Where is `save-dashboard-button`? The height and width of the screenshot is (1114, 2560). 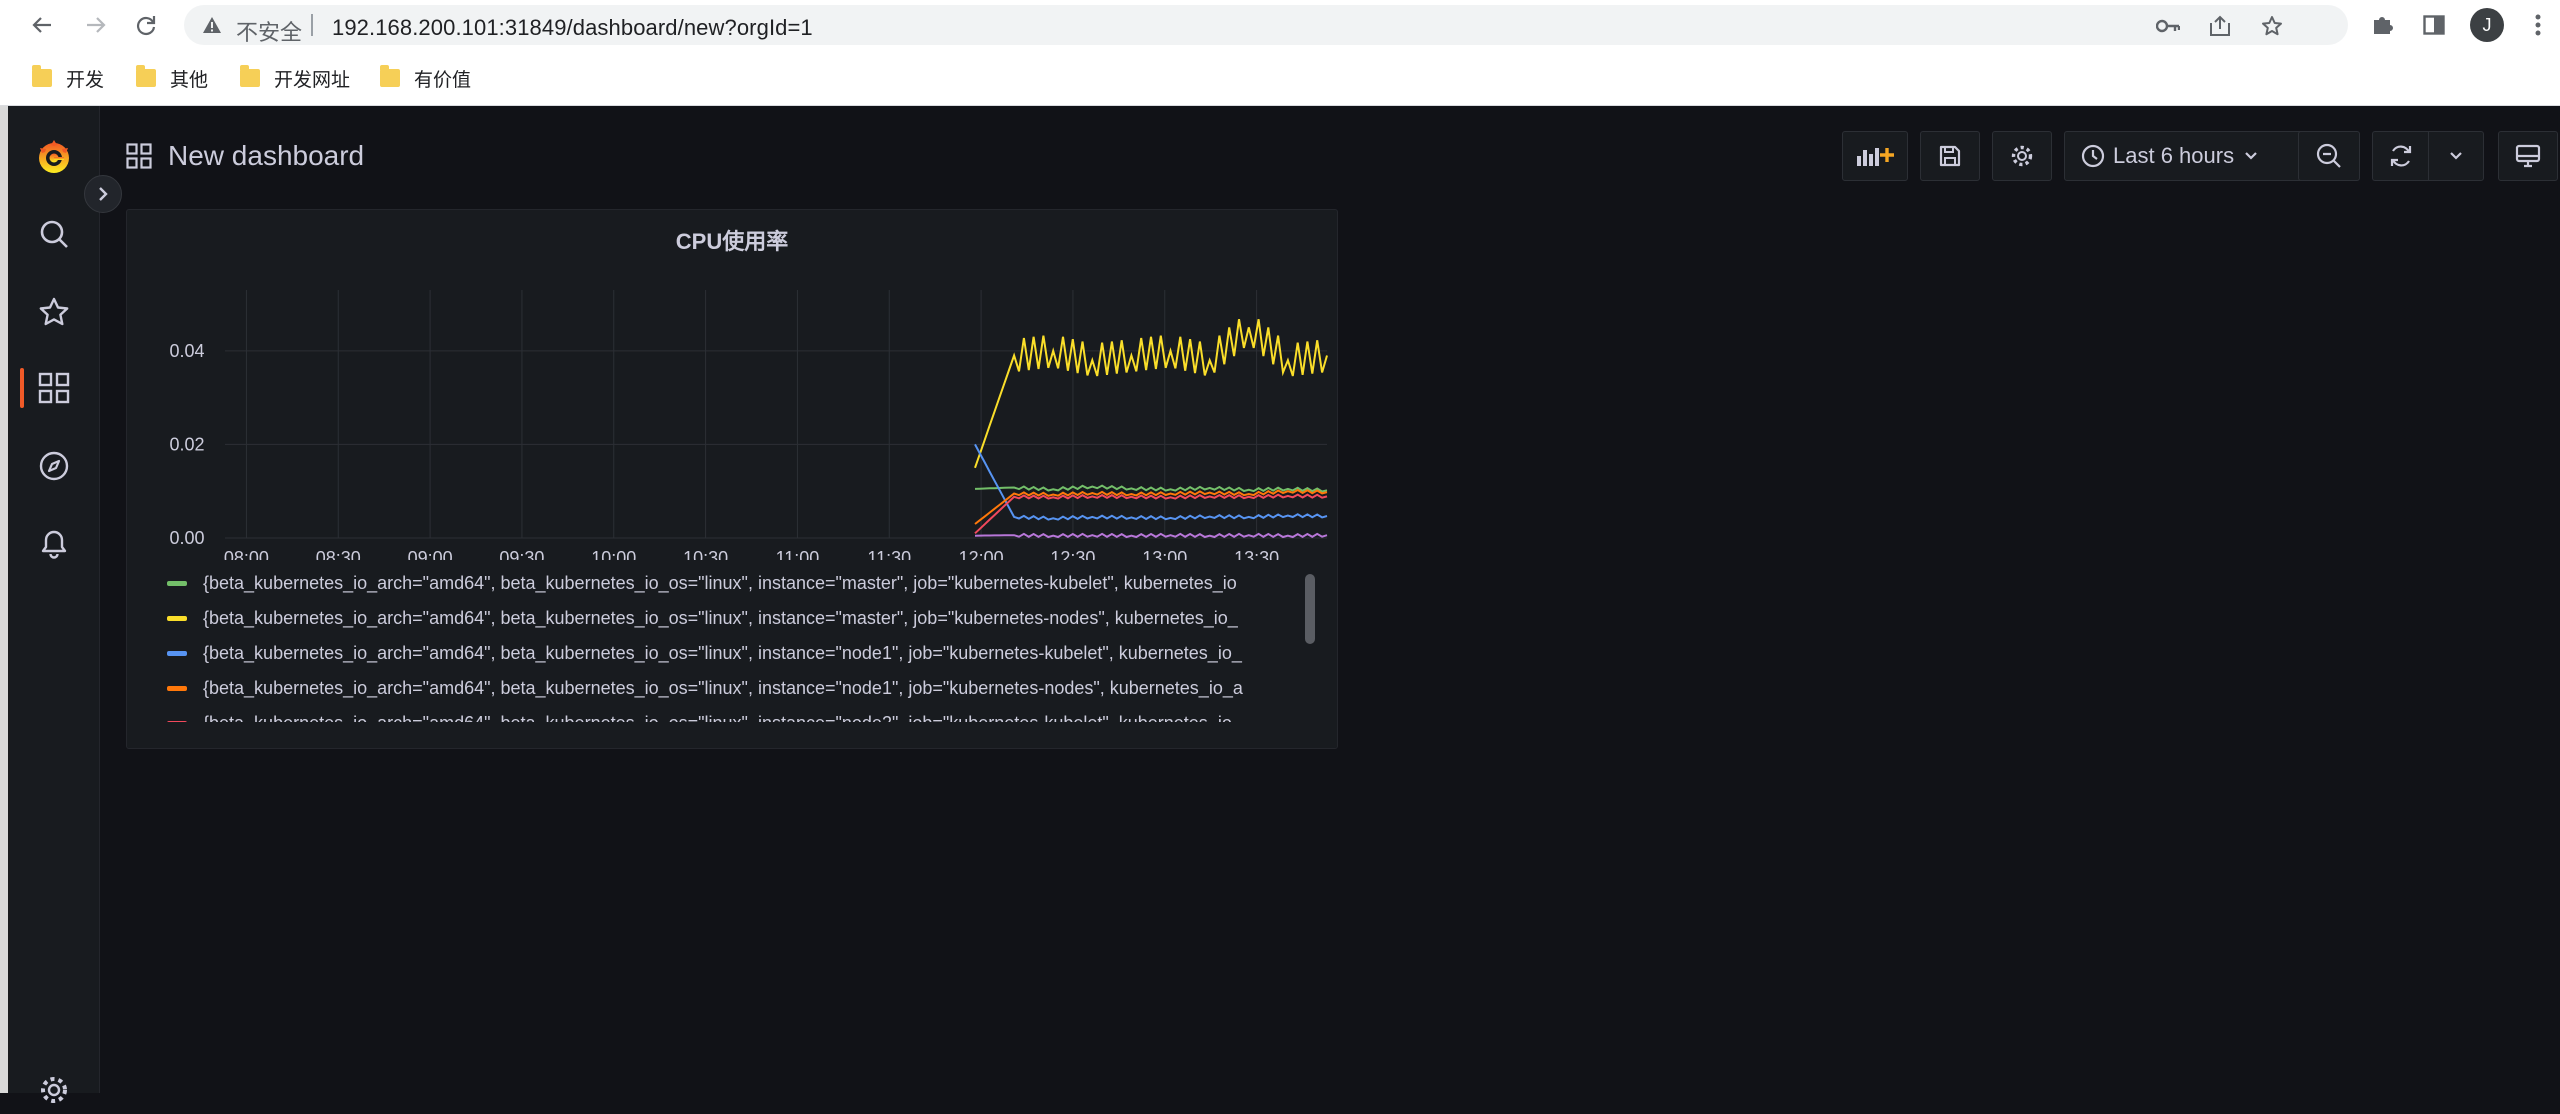 save-dashboard-button is located at coordinates (1950, 156).